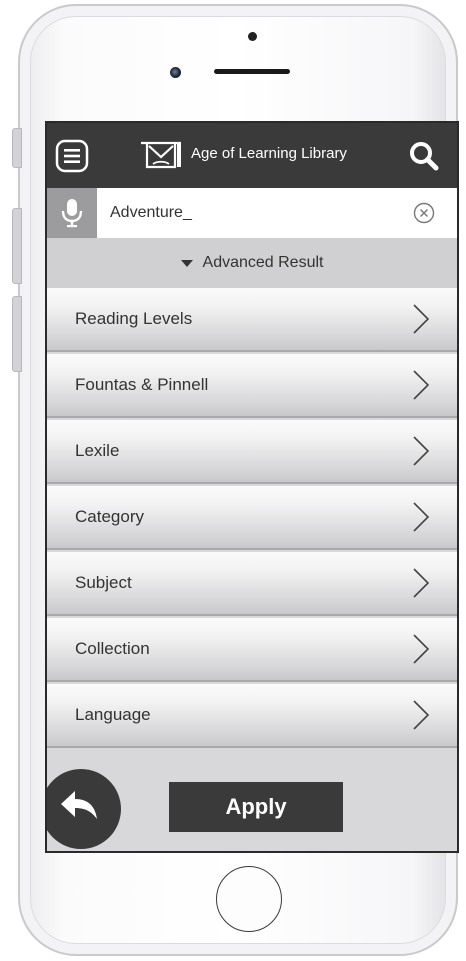  I want to click on app-bar: Age of Learning Library, so click(252, 155).